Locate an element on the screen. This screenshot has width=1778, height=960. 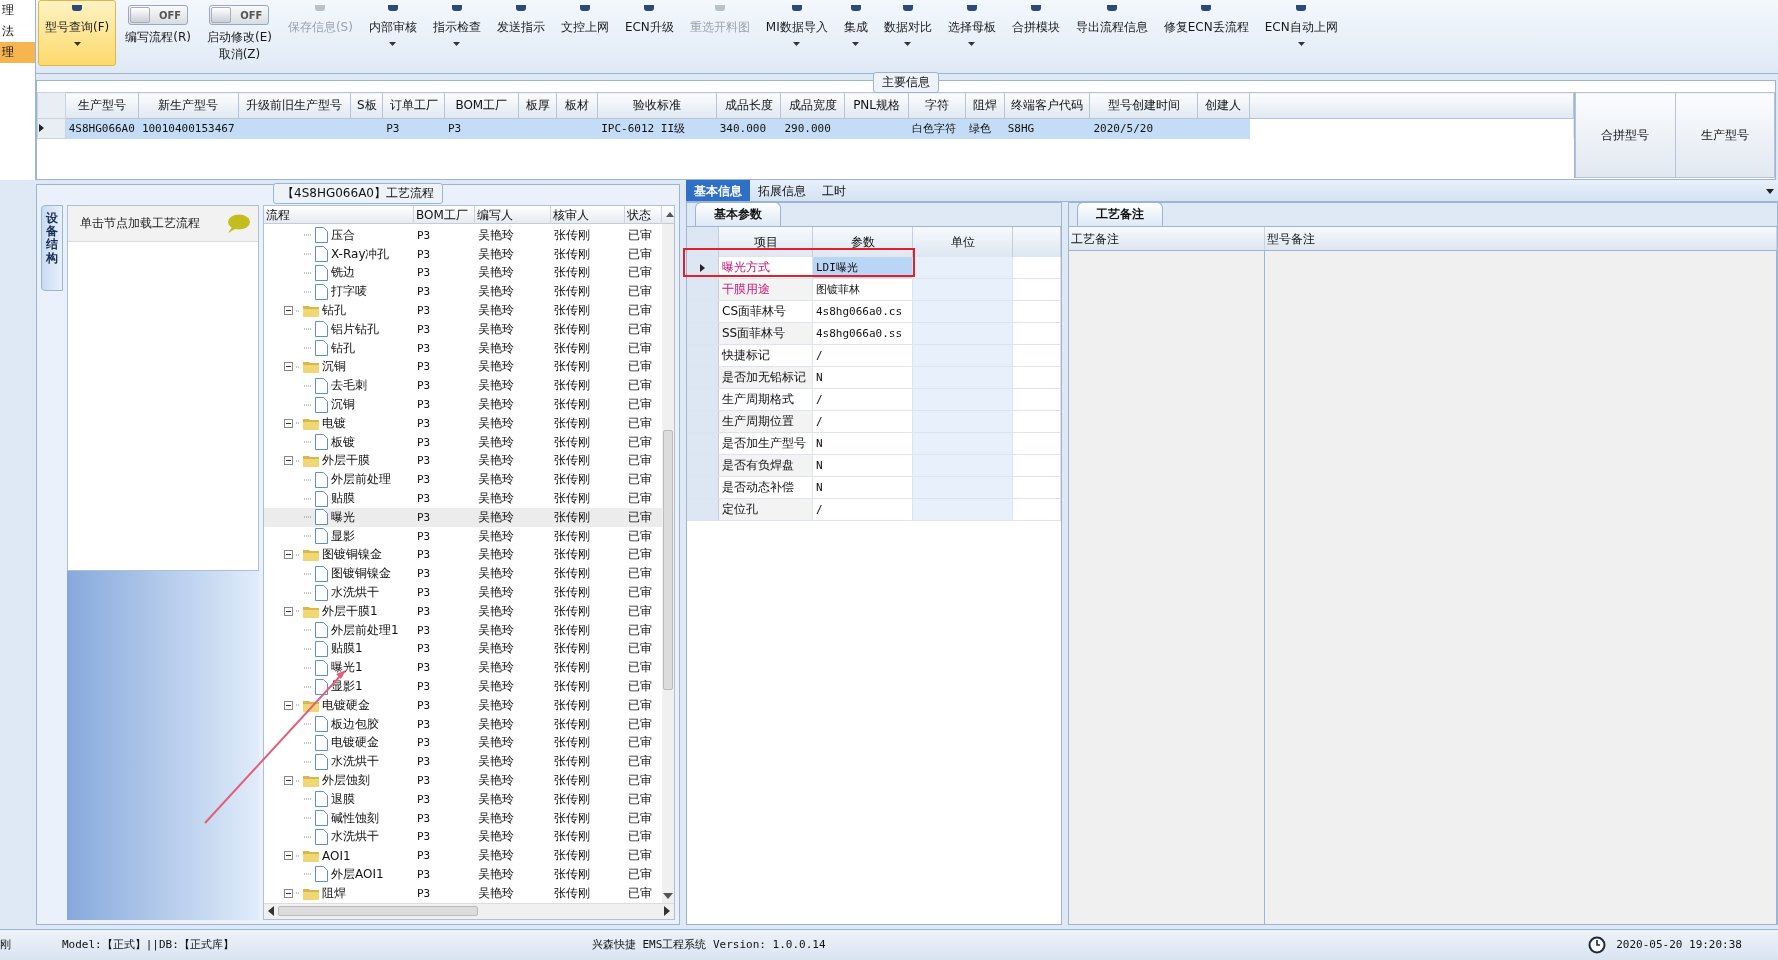
toolbar-button: 型号查询(F) is located at coordinates (77, 33).